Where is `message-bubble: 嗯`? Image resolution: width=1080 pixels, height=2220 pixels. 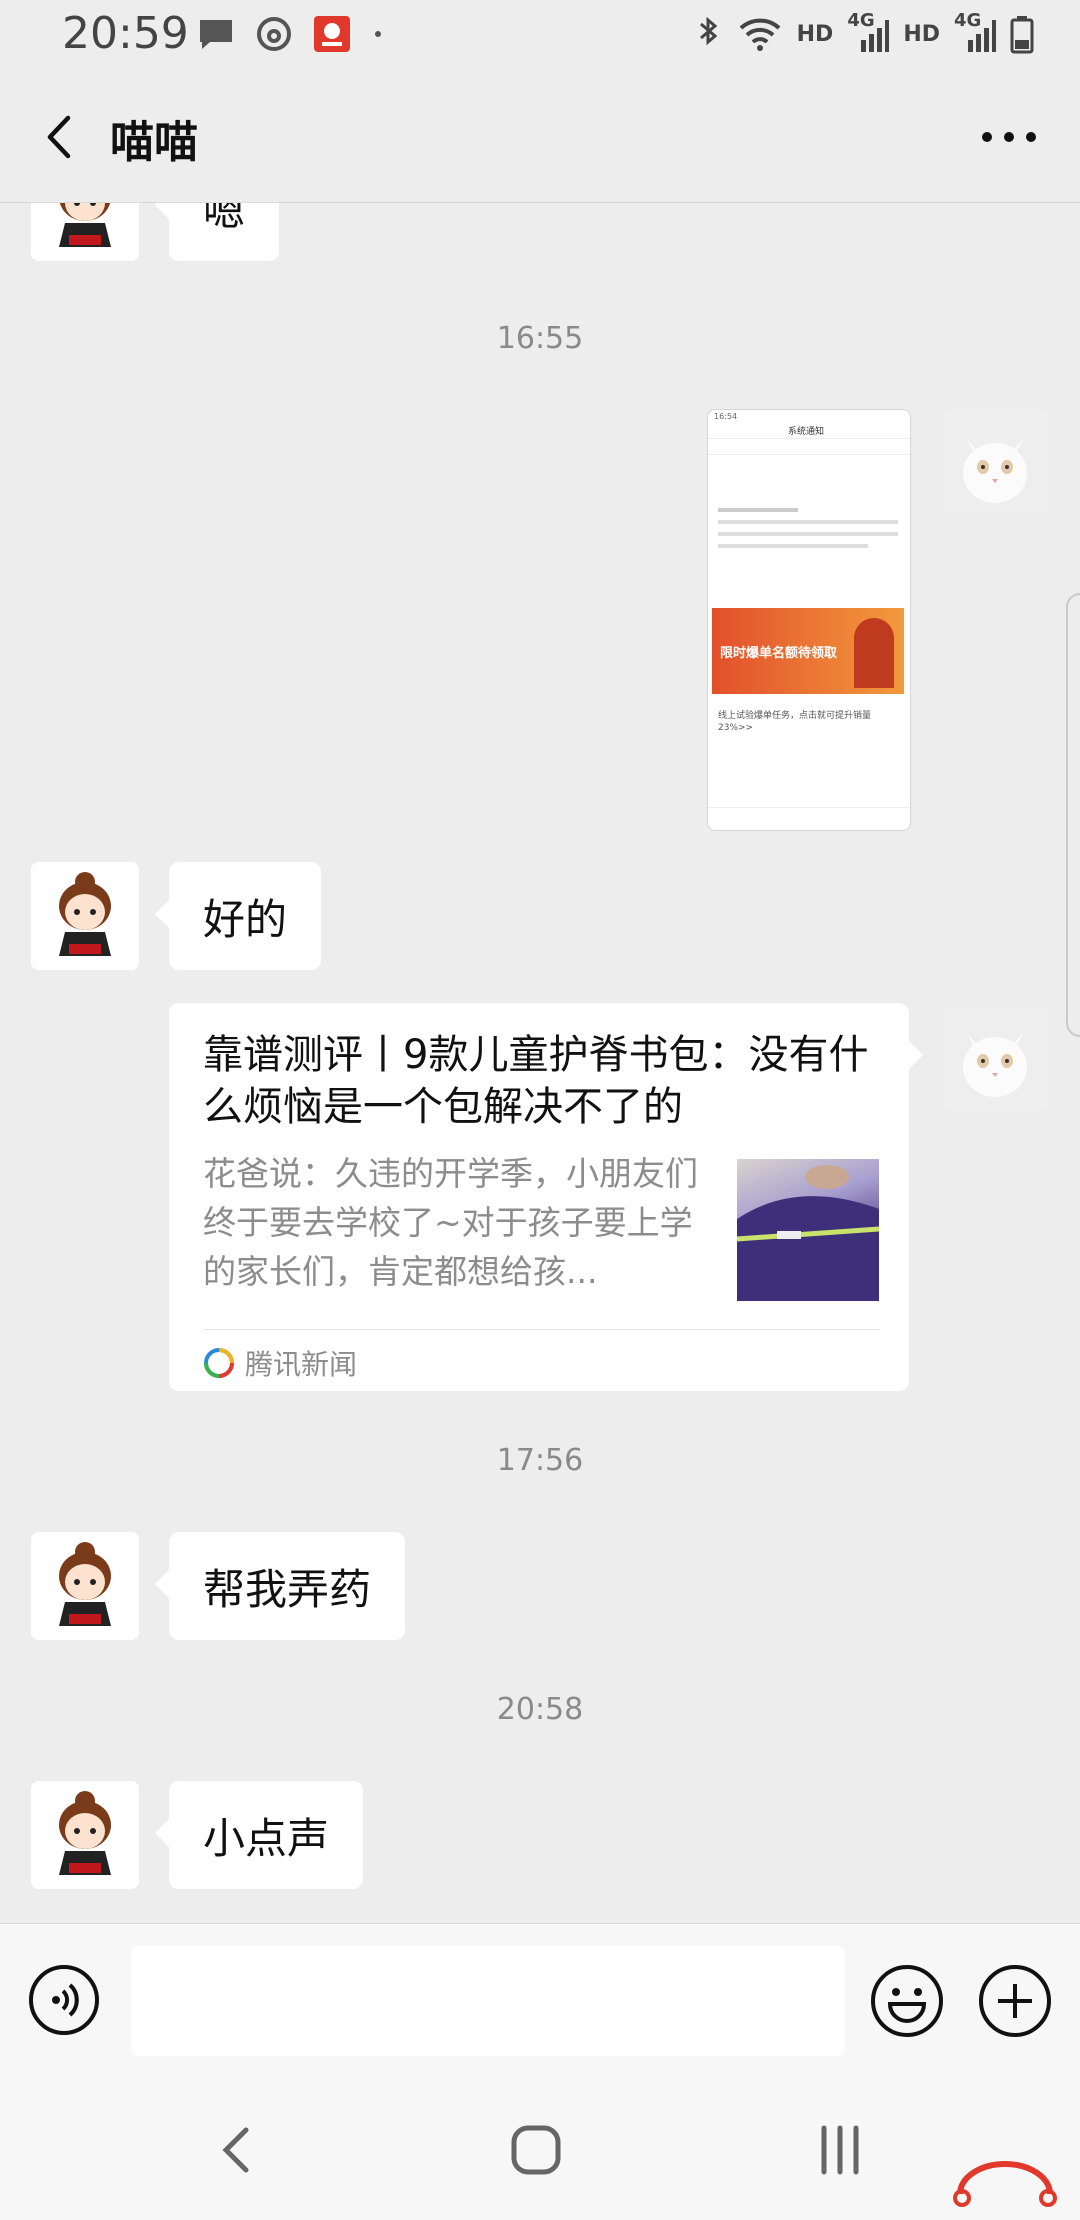 message-bubble: 嗯 is located at coordinates (217, 232).